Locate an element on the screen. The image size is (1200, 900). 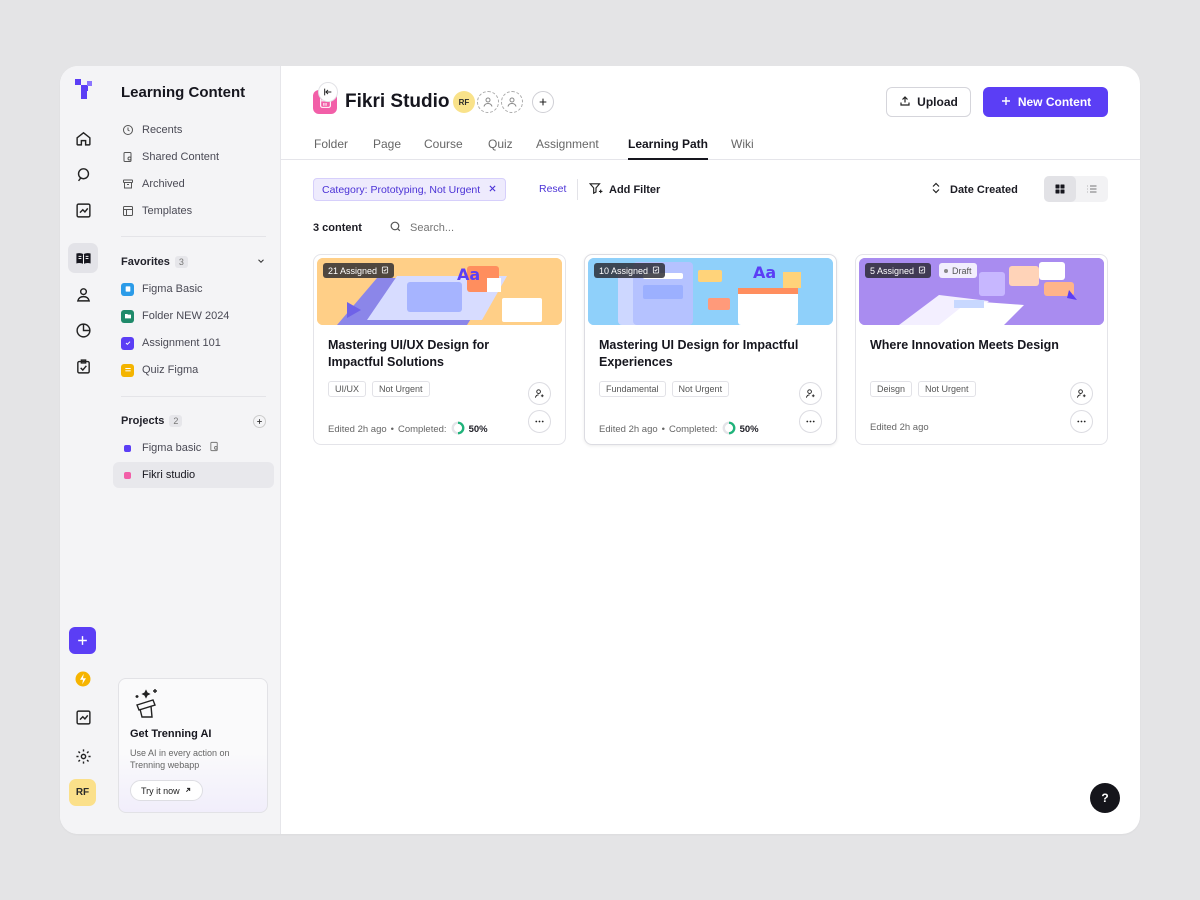
tab-quiz: Quiz is located at coordinates (500, 148).